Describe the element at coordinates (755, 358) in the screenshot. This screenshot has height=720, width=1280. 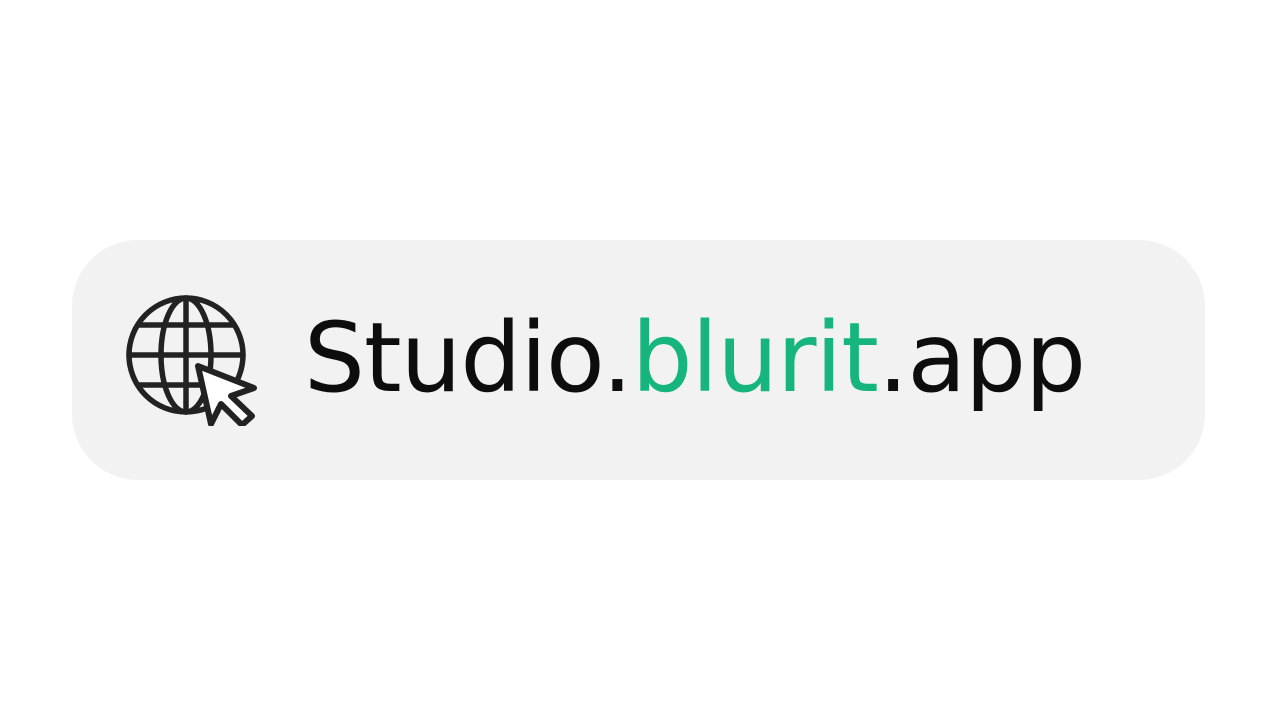
I see `url-segment-domain: blurit` at that location.